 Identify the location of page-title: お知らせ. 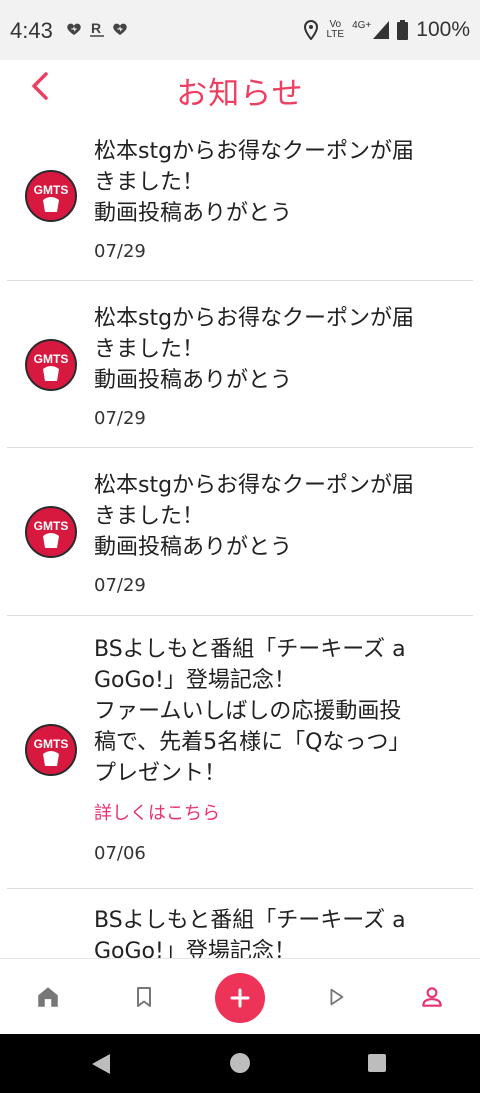
(240, 94).